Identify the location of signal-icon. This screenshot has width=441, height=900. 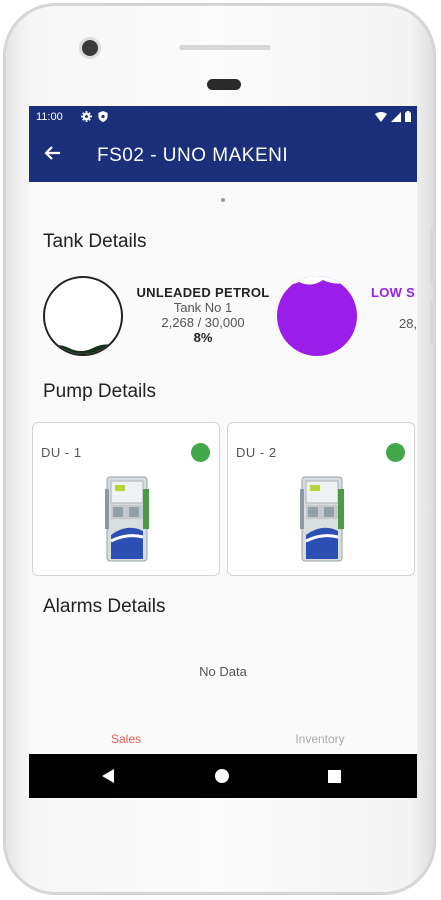
(396, 118).